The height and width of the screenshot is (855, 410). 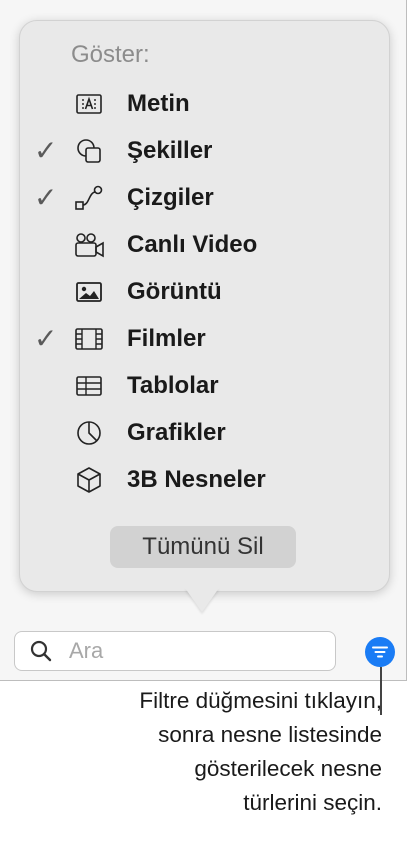 What do you see at coordinates (89, 292) in the screenshot?
I see `image-icon` at bounding box center [89, 292].